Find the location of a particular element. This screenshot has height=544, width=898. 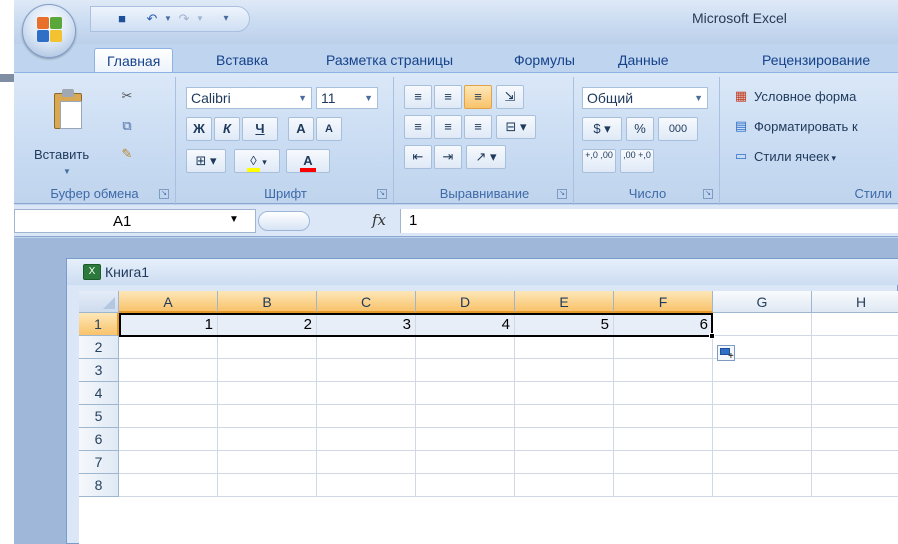

row-header-8: 8 is located at coordinates (99, 485).